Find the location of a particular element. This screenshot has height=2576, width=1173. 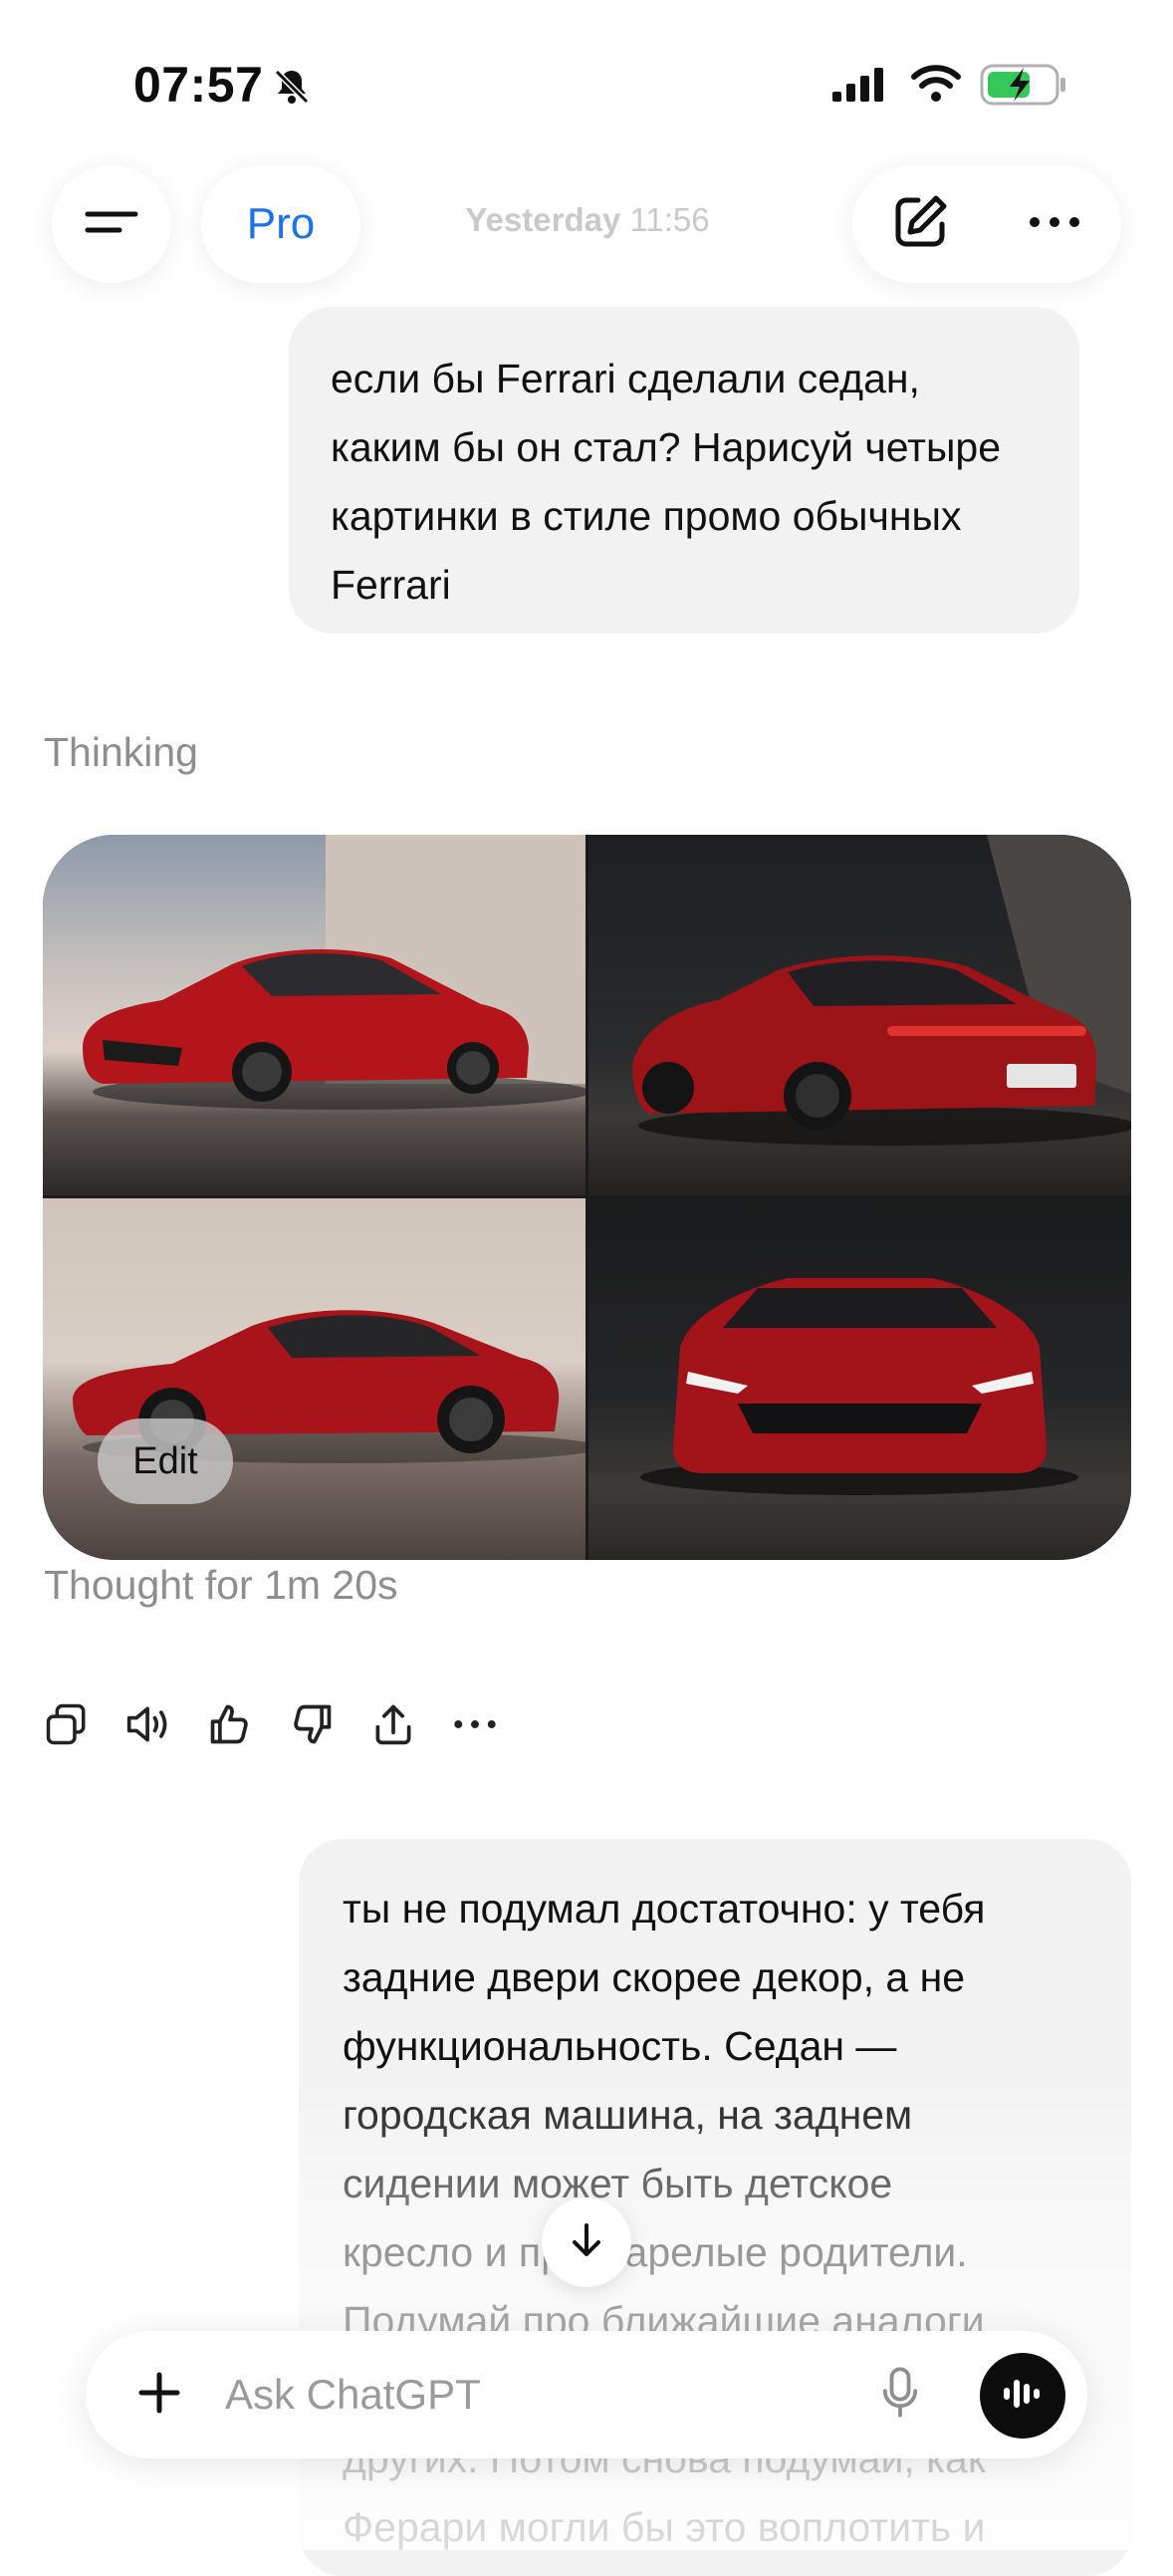

attach-button is located at coordinates (159, 2395).